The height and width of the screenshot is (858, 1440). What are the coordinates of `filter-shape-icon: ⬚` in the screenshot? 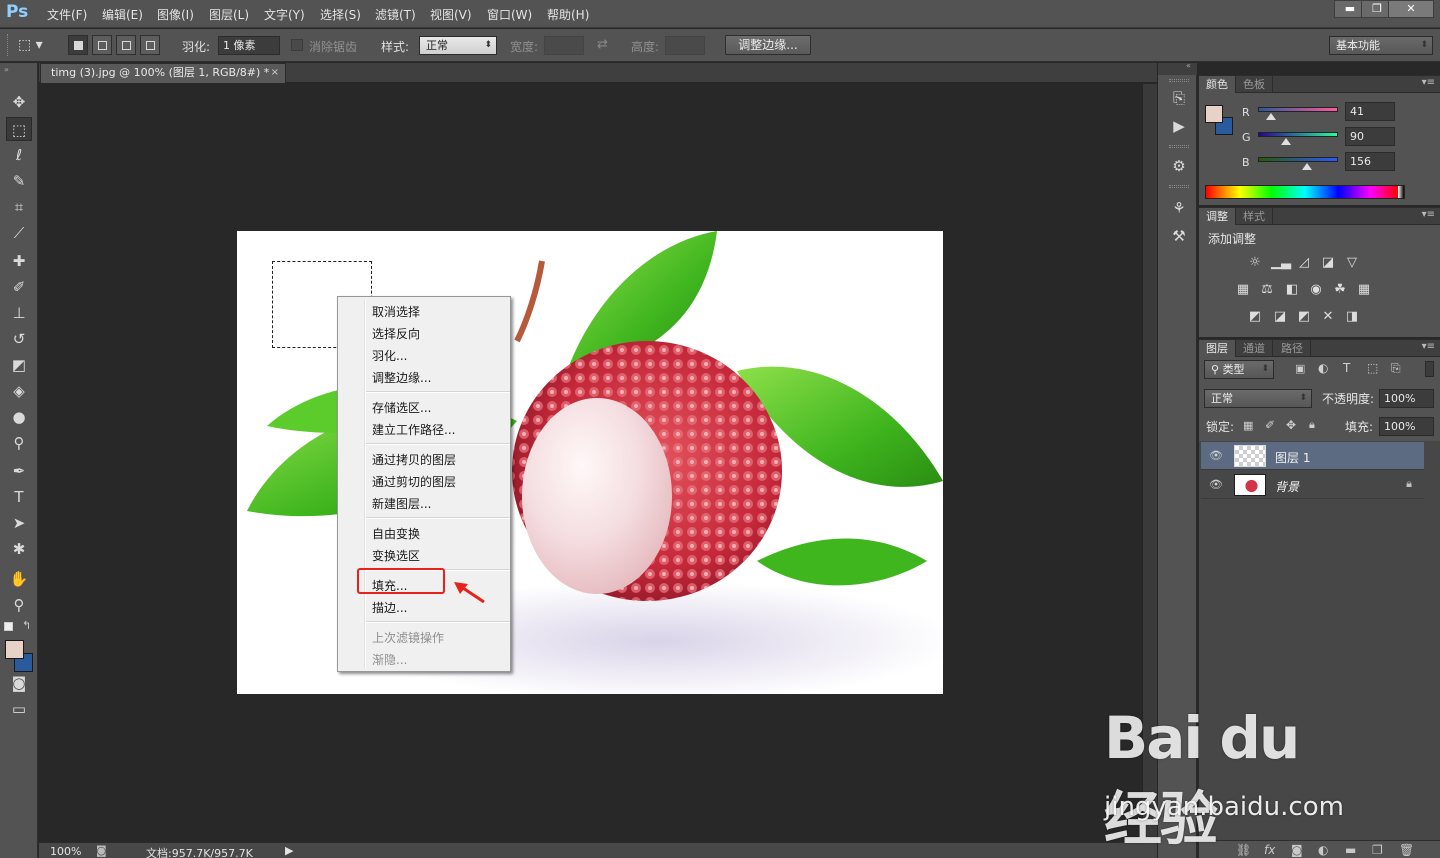 It's located at (1372, 368).